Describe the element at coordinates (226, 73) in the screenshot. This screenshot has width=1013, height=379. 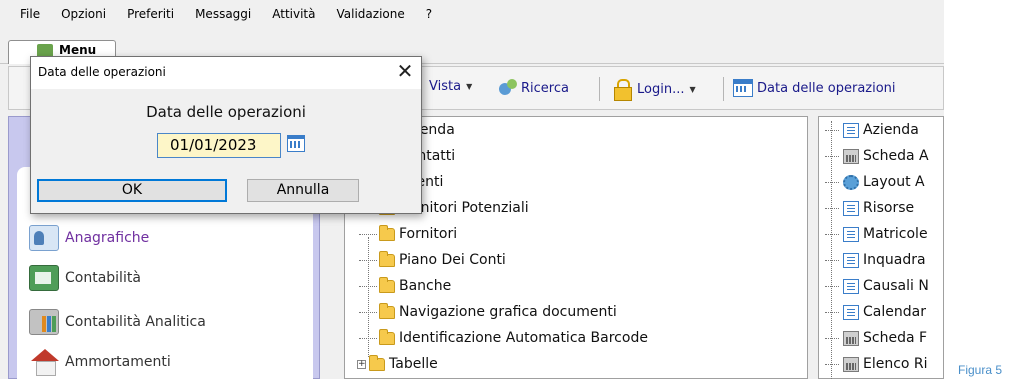
I see `dialog-titlebar: Data delle operazioni ✕` at that location.